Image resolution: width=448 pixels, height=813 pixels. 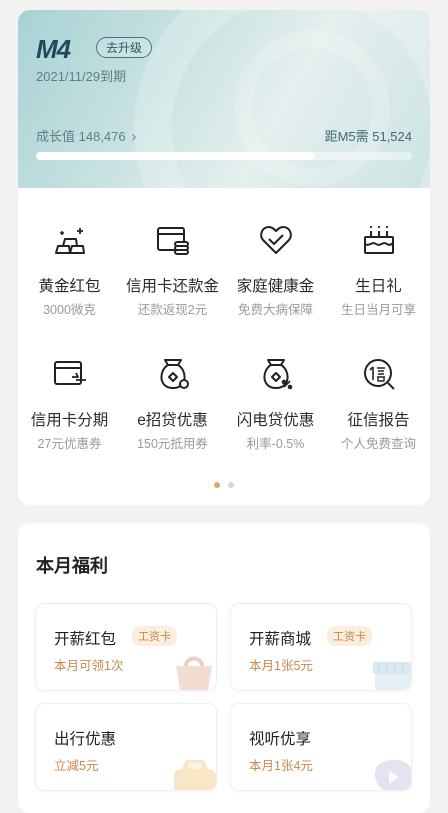 What do you see at coordinates (172, 310) in the screenshot?
I see `feature-subtitle: 还款返现2元` at bounding box center [172, 310].